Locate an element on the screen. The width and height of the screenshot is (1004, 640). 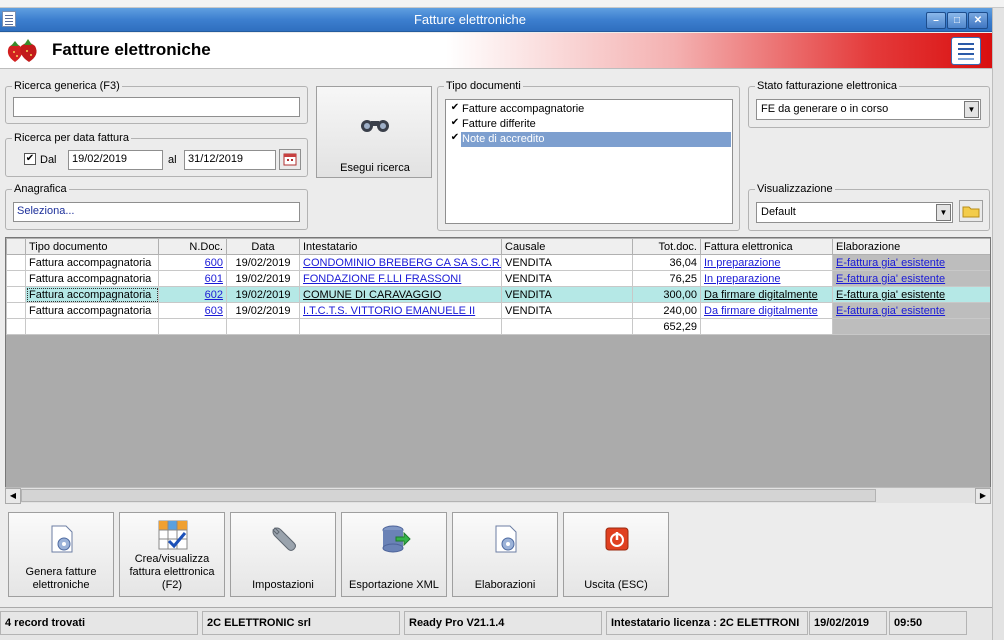
impostazioni-button: Impostazioni is located at coordinates (283, 554).